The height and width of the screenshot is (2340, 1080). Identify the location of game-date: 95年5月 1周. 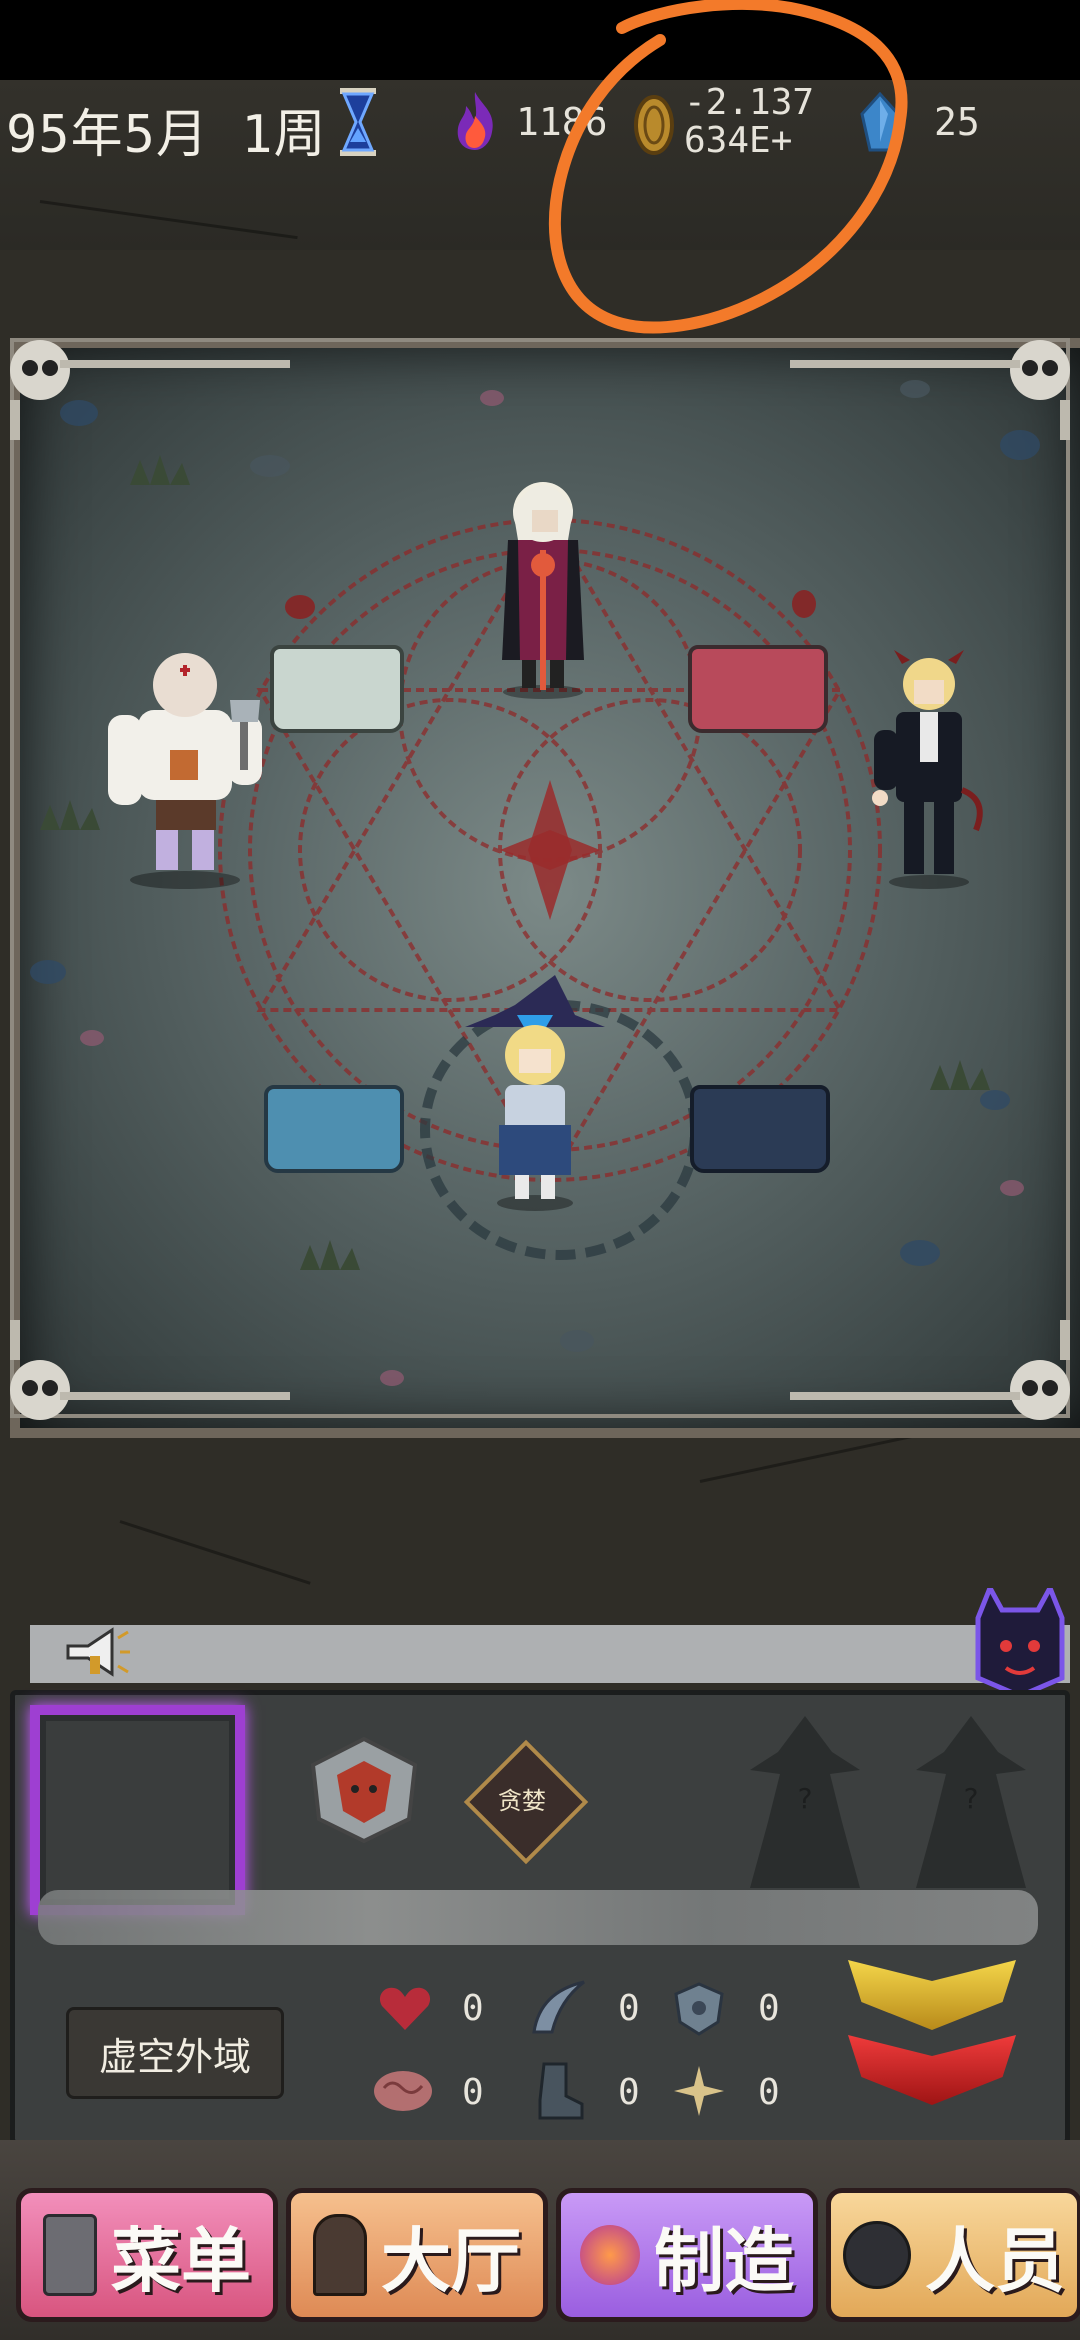
(166, 135).